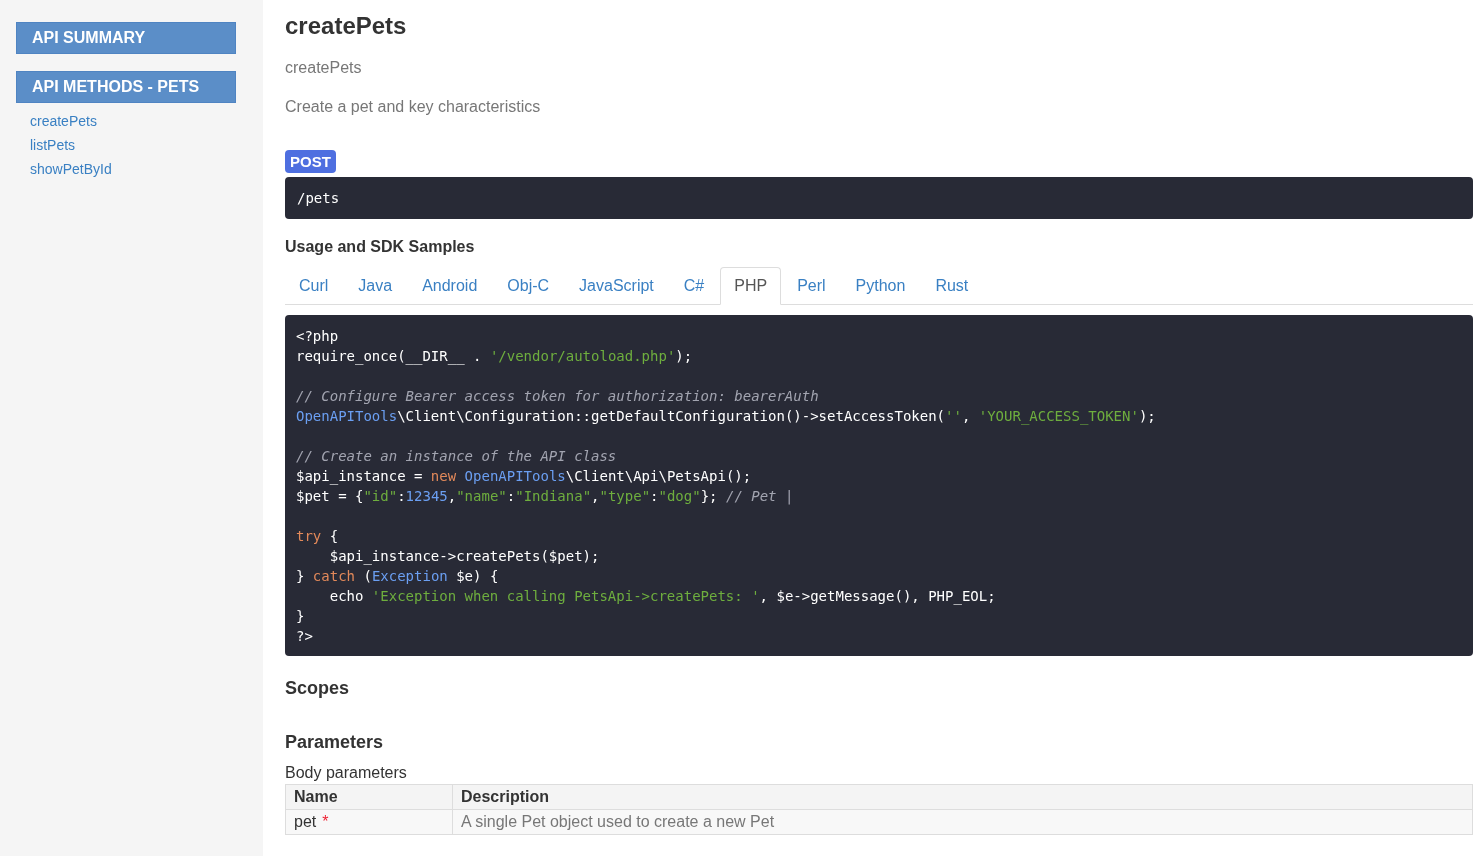 The image size is (1484, 856). What do you see at coordinates (56, 121) in the screenshot?
I see `method-link: createPets` at bounding box center [56, 121].